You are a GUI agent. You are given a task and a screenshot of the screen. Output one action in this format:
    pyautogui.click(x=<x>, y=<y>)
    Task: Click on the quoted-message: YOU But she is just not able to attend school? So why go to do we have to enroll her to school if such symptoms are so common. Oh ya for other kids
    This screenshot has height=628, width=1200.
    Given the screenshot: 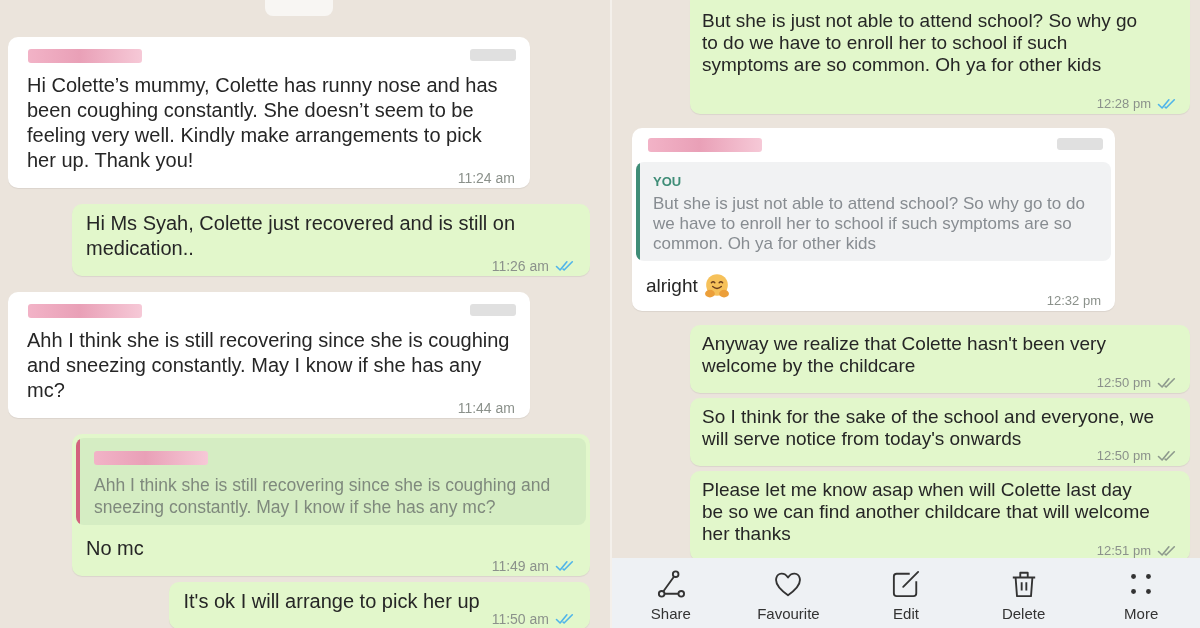 What is the action you would take?
    pyautogui.click(x=873, y=211)
    